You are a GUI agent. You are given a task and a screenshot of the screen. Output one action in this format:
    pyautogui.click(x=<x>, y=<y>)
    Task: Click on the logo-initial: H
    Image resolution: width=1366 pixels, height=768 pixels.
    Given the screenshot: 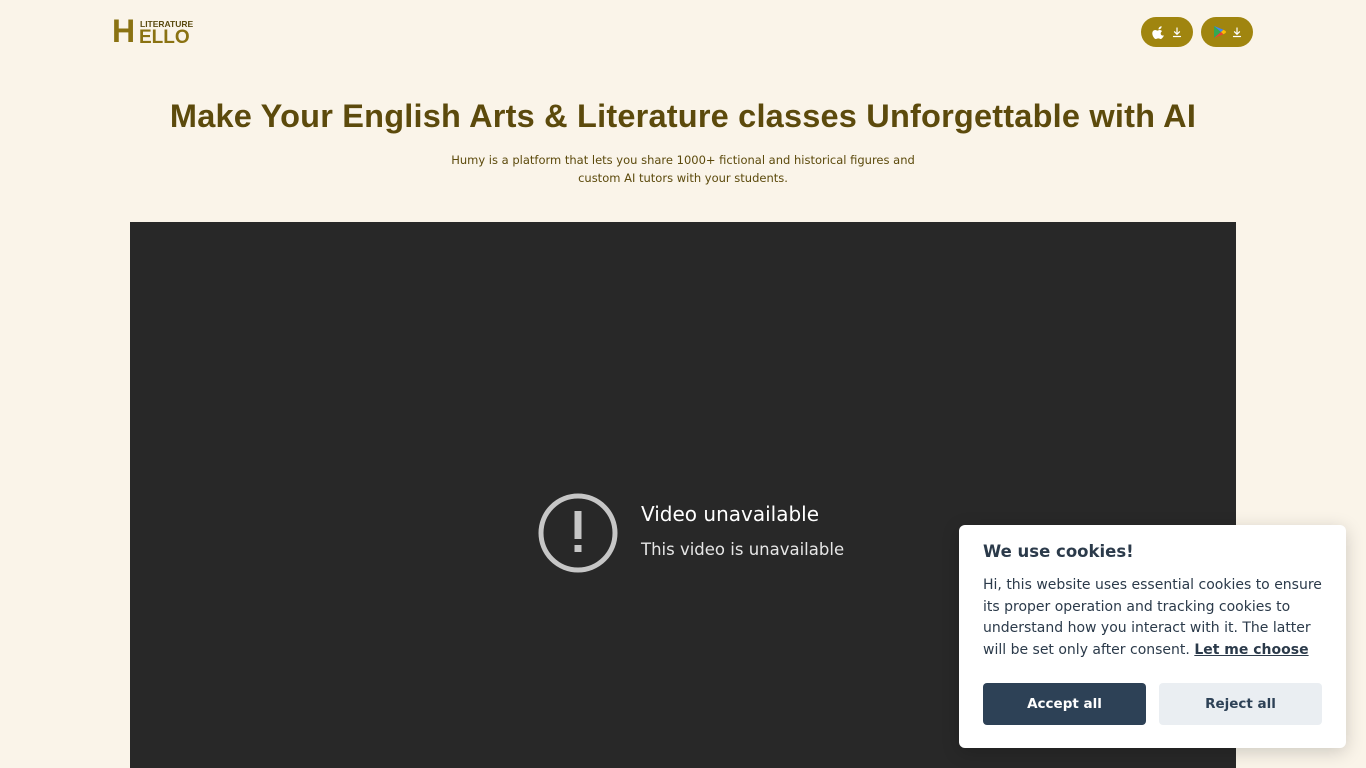 What is the action you would take?
    pyautogui.click(x=123, y=31)
    